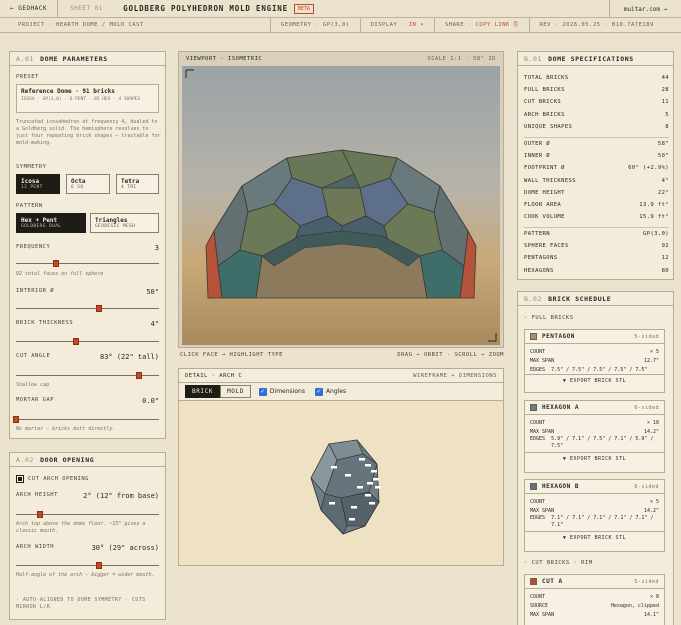 The height and width of the screenshot is (625, 681). Describe the element at coordinates (38, 184) in the screenshot. I see `symmetry-icosa: Icosa 12 PENT` at that location.